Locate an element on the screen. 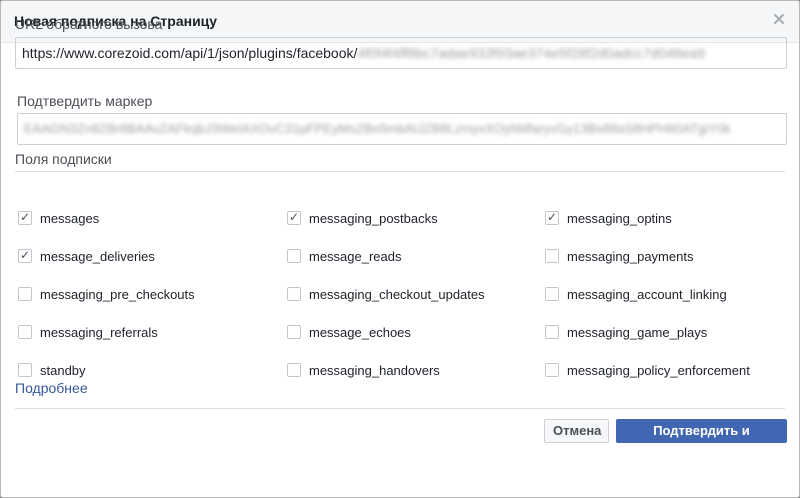 This screenshot has width=800, height=498. subscription-checkbox-messaging-policy-enforcement: messaging_policy_enforcement is located at coordinates (647, 370).